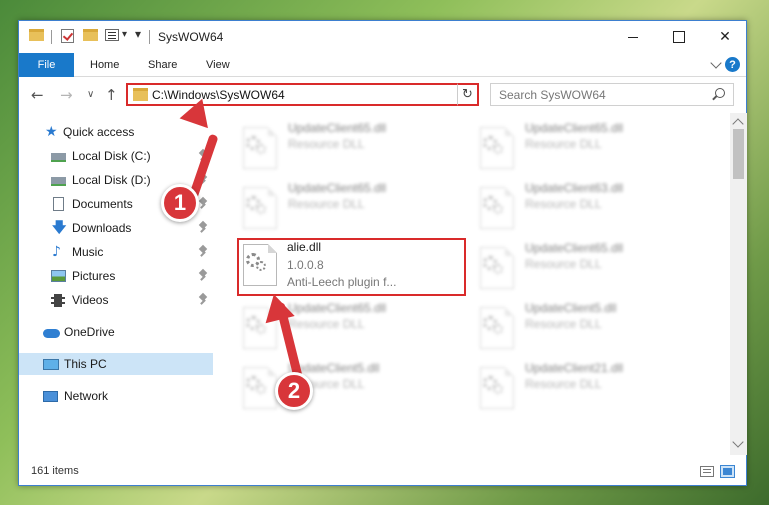  I want to click on expand-ribbon-icon, so click(716, 63).